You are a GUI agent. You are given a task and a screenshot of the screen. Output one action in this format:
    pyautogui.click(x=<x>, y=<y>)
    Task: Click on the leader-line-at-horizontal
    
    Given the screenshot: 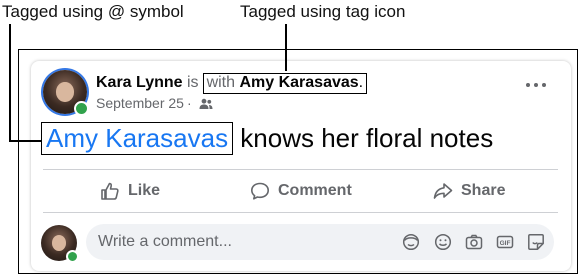 What is the action you would take?
    pyautogui.click(x=25, y=141)
    